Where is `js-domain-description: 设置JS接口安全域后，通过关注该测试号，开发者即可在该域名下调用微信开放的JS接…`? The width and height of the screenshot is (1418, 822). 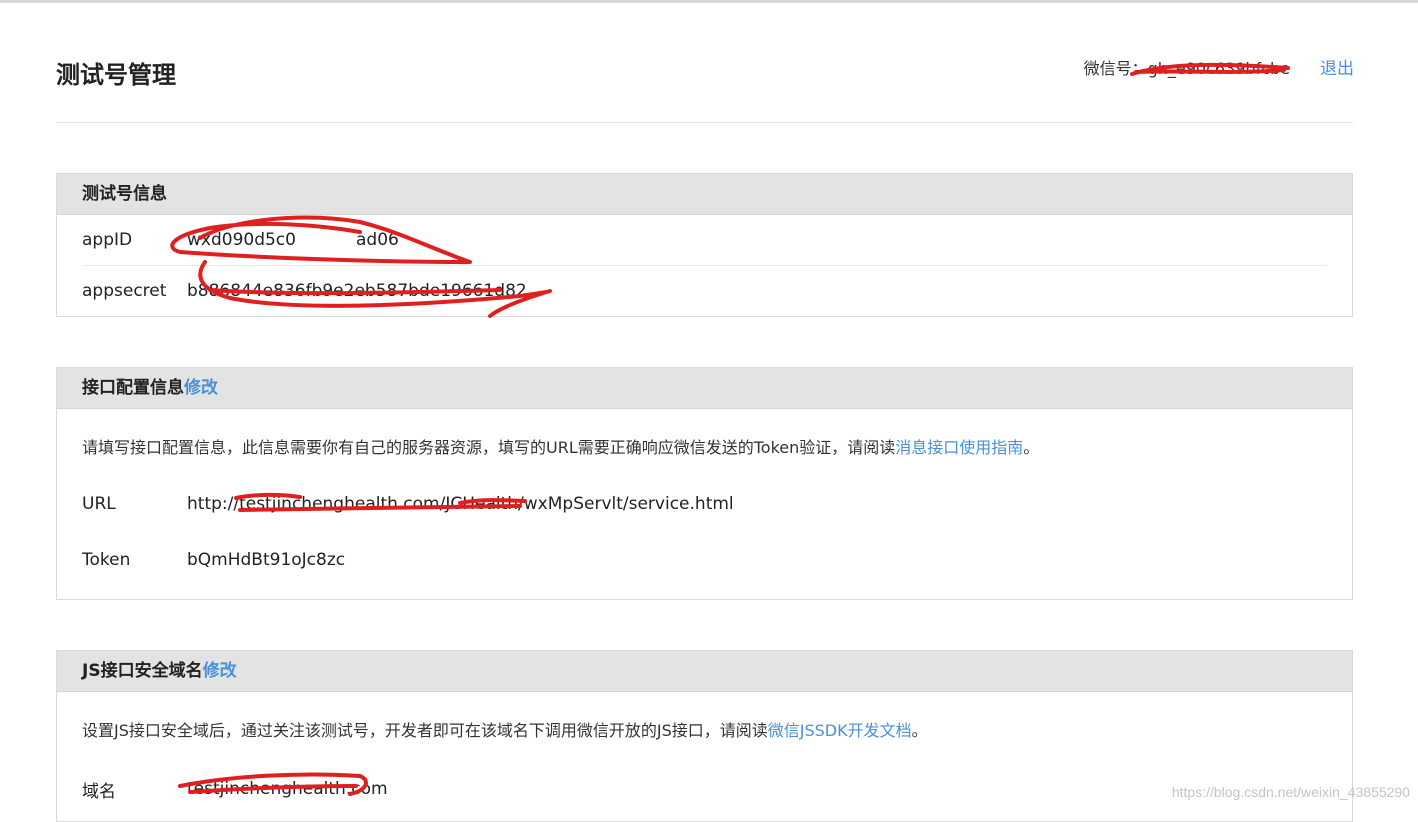 js-domain-description: 设置JS接口安全域后，通过关注该测试号，开发者即可在该域名下调用微信开放的JS接… is located at coordinates (505, 730).